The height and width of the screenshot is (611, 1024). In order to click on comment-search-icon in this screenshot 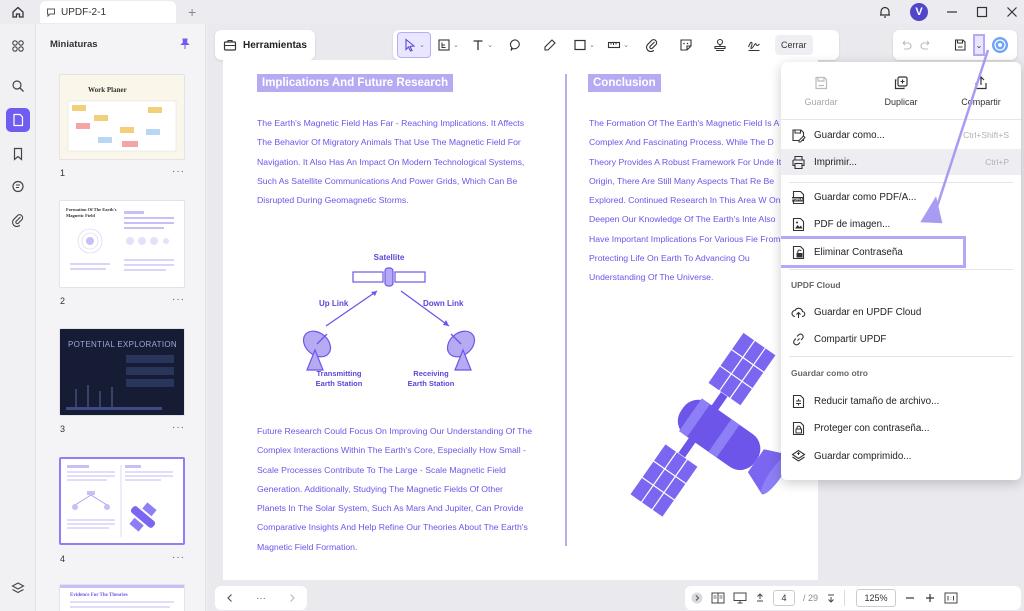, I will do `click(18, 187)`.